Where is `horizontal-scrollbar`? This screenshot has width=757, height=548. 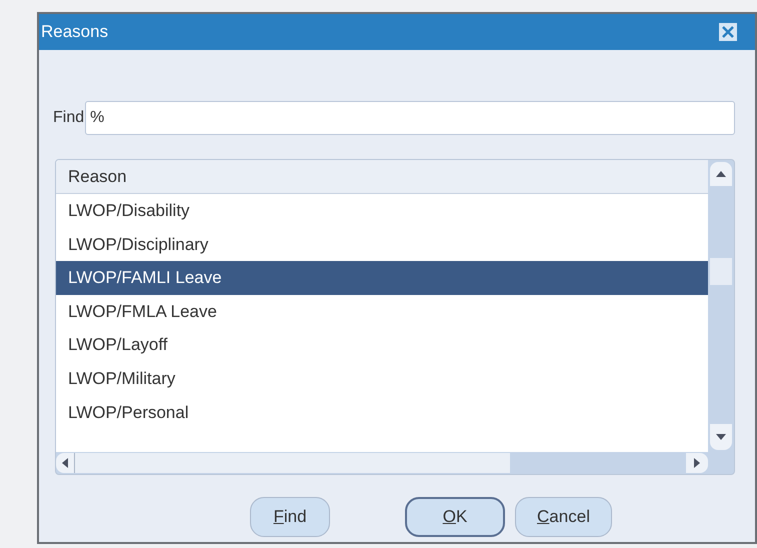
horizontal-scrollbar is located at coordinates (395, 463).